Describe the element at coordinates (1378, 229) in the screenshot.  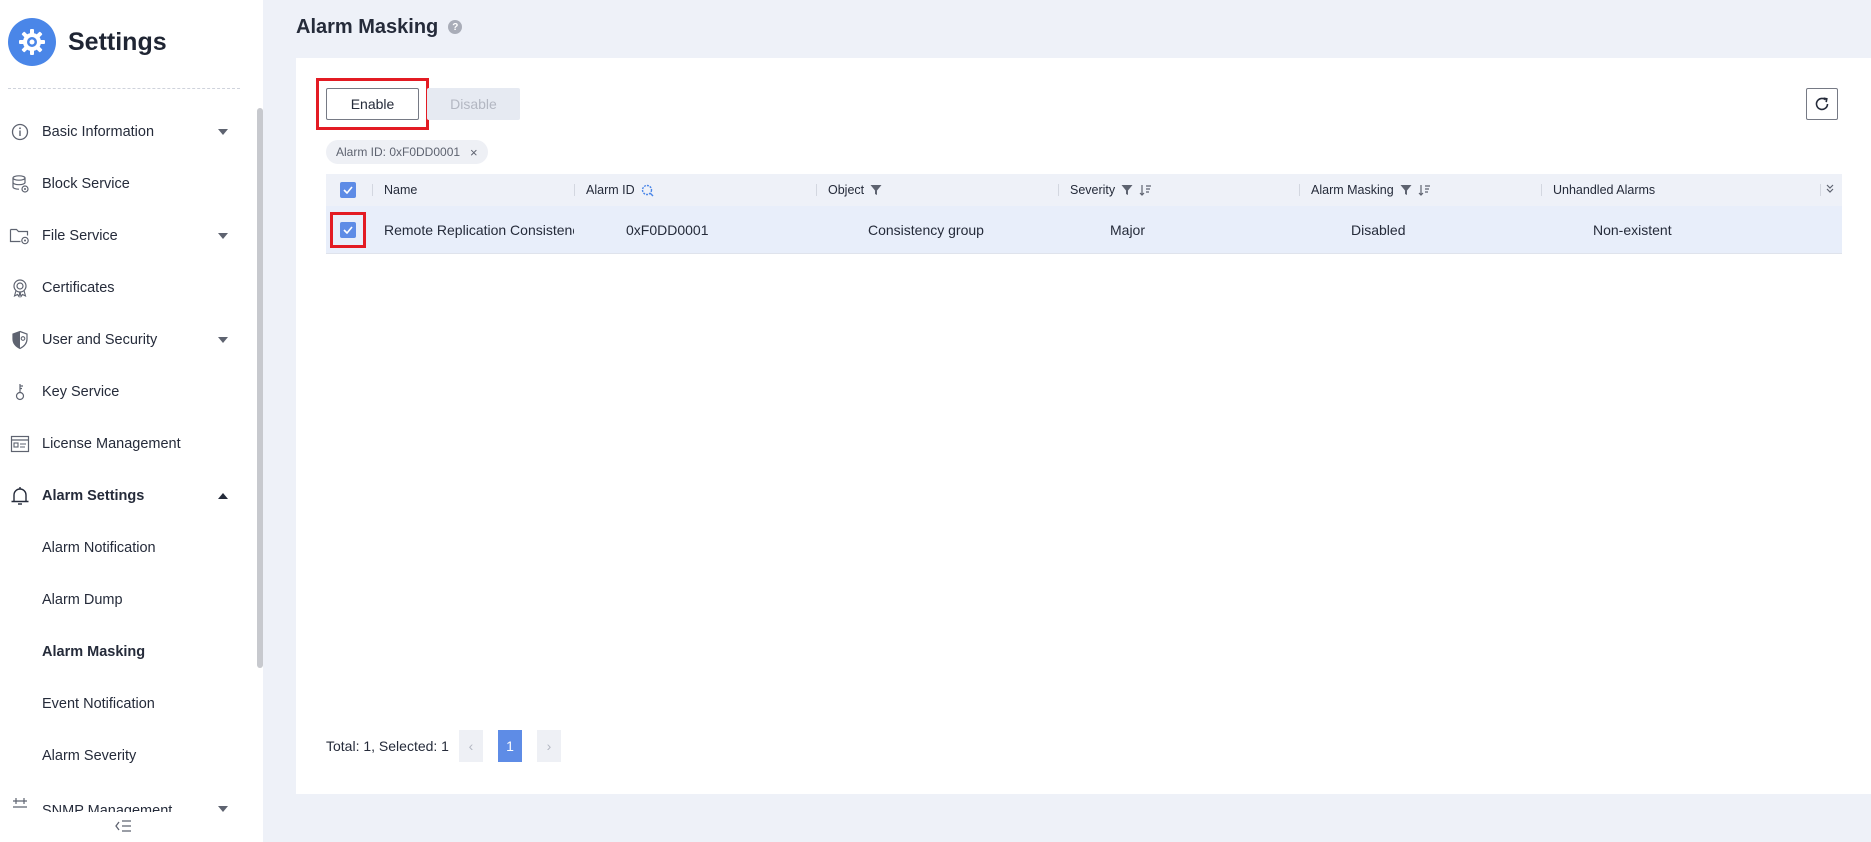
I see `cell-alarm-masking: Disabled` at that location.